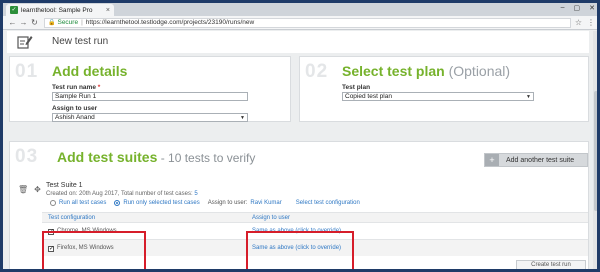  What do you see at coordinates (90, 71) in the screenshot?
I see `details-title: Add details` at bounding box center [90, 71].